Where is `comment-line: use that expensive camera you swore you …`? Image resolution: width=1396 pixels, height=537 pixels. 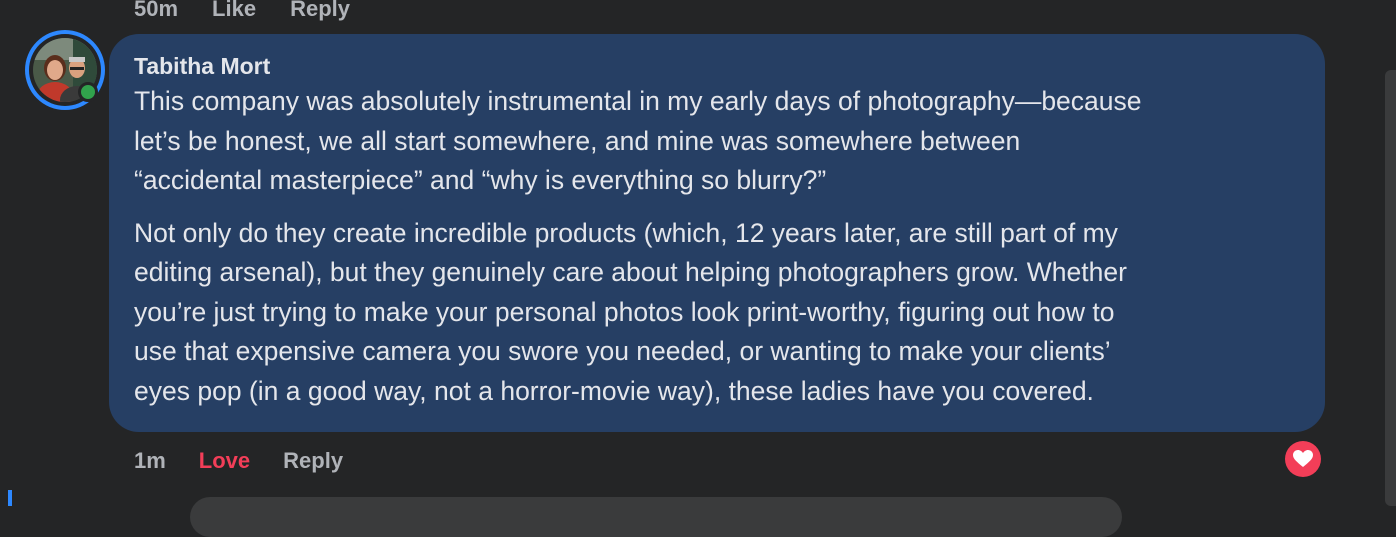 comment-line: use that expensive camera you swore you … is located at coordinates (622, 351).